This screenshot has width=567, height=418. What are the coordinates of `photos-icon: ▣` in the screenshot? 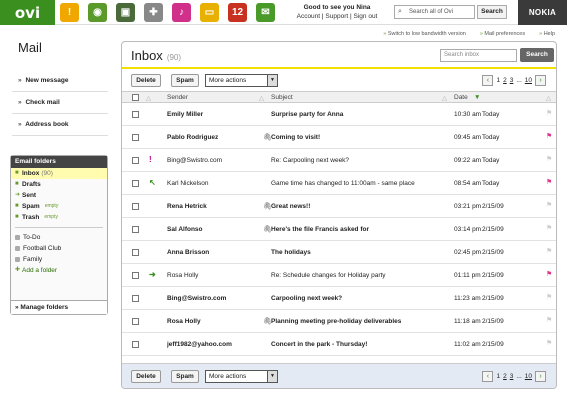 It's located at (125, 12).